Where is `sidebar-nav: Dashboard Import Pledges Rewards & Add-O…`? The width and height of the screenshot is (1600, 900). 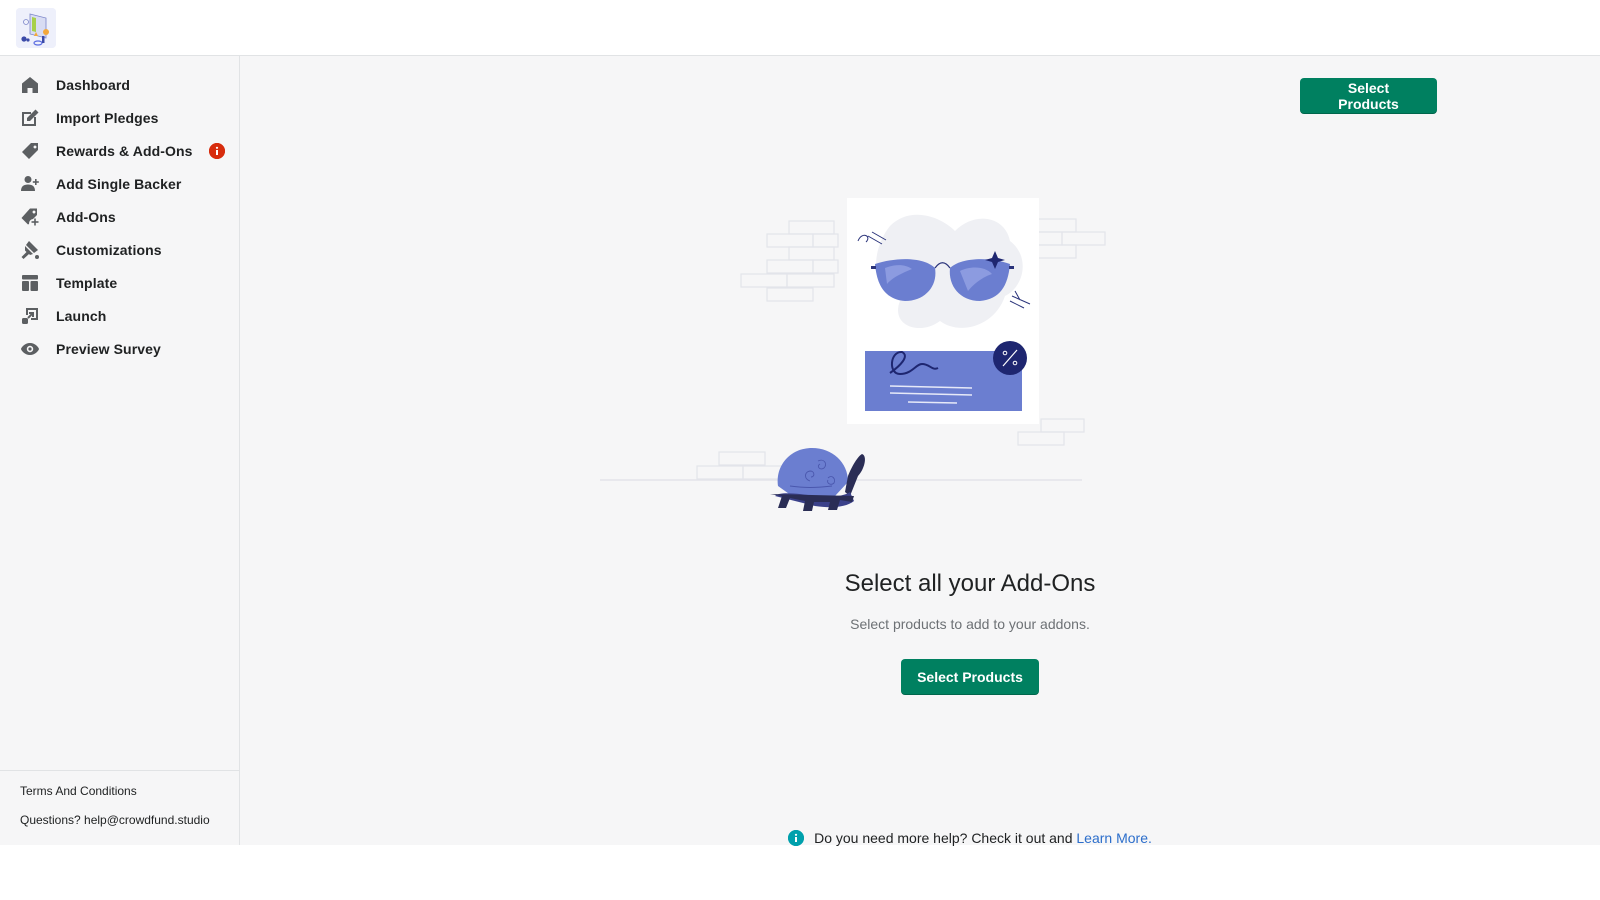
sidebar-nav: Dashboard Import Pledges Rewards & Add-O… is located at coordinates (119, 210).